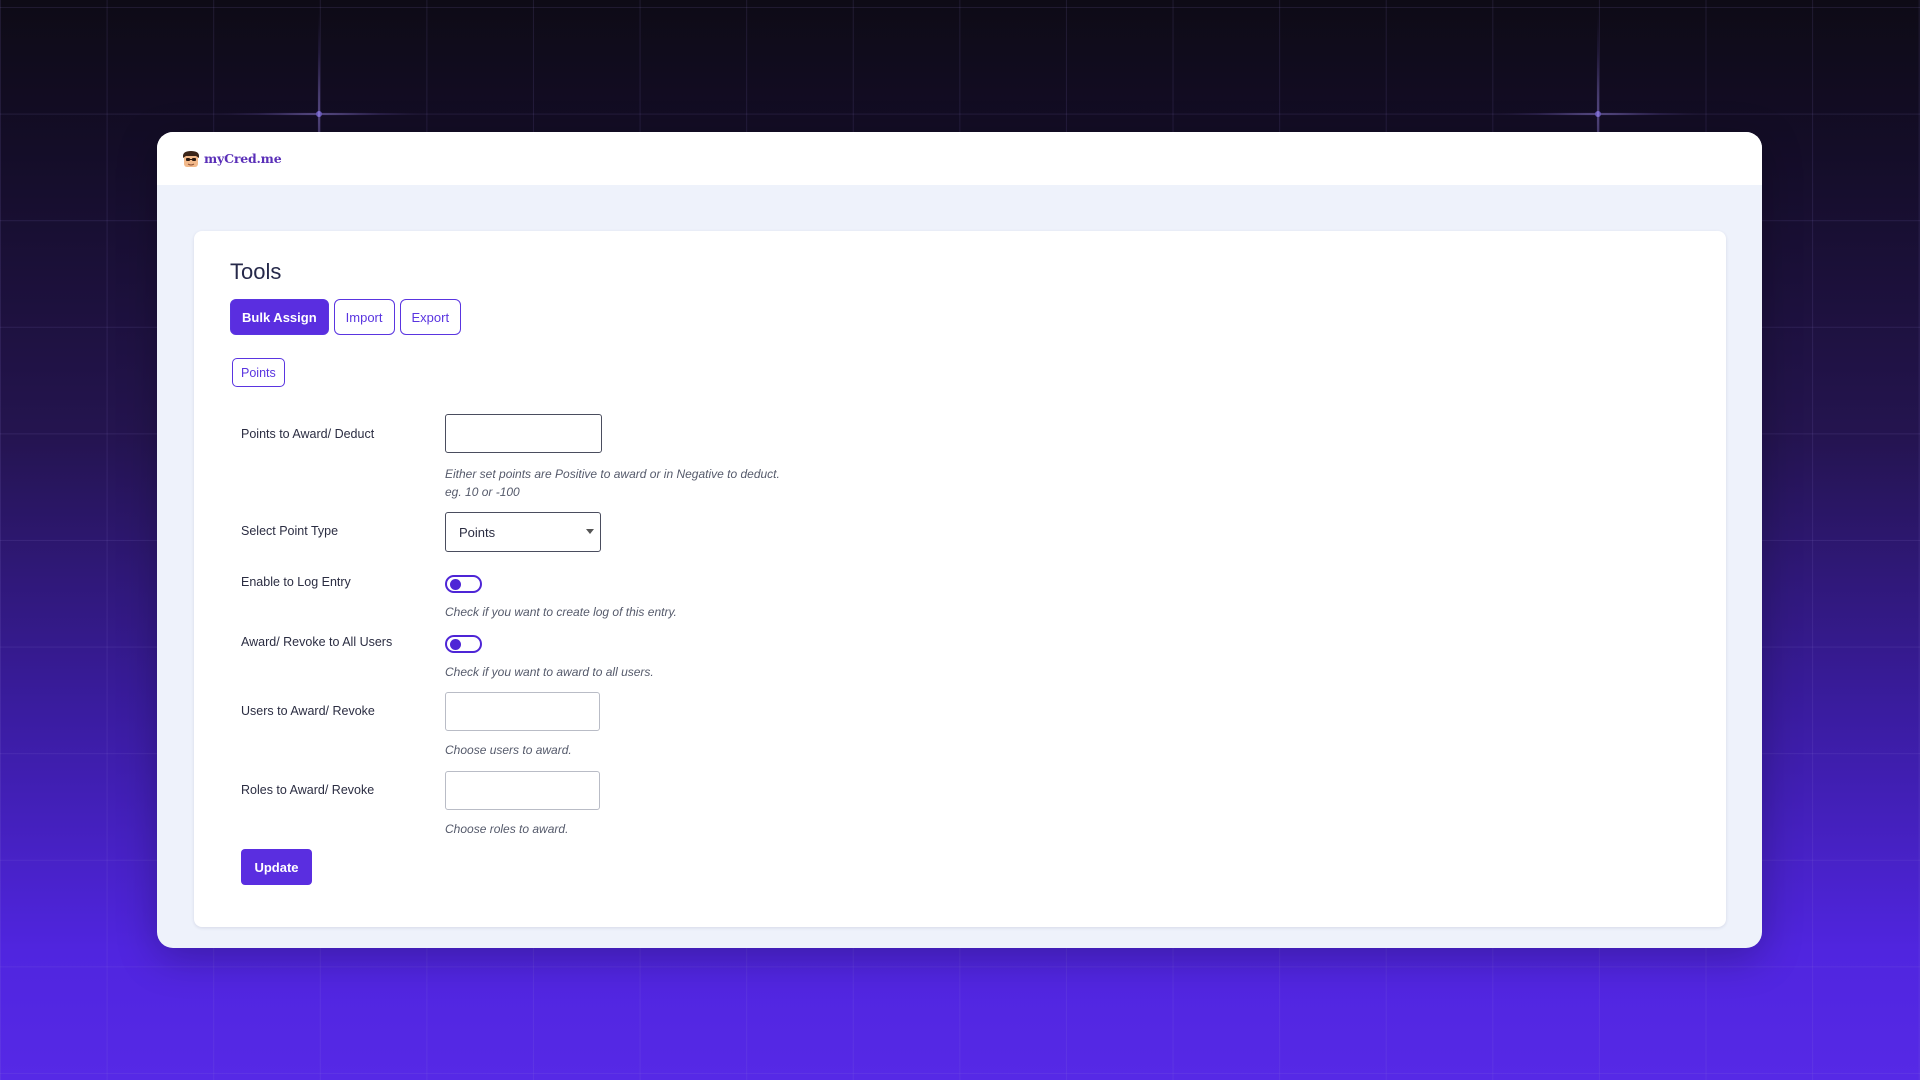  I want to click on users-hint: Choose users to award., so click(508, 750).